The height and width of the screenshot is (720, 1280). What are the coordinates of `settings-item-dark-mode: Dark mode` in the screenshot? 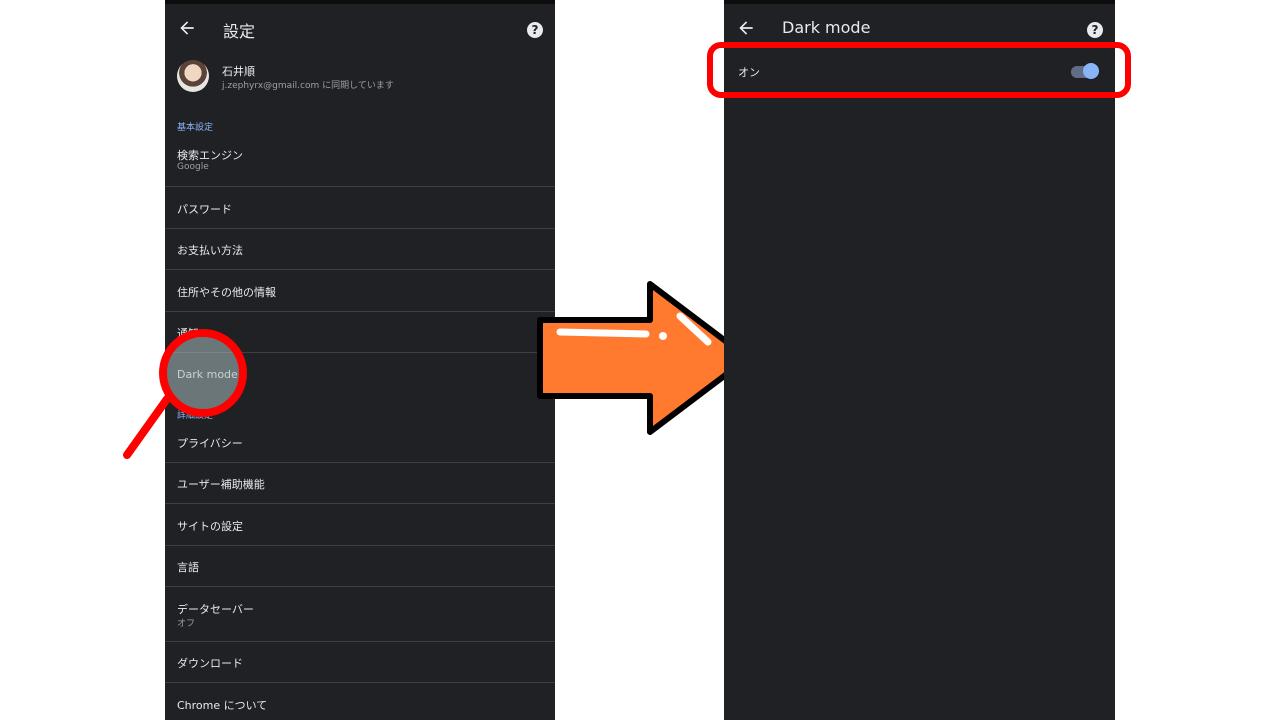 It's located at (360, 376).